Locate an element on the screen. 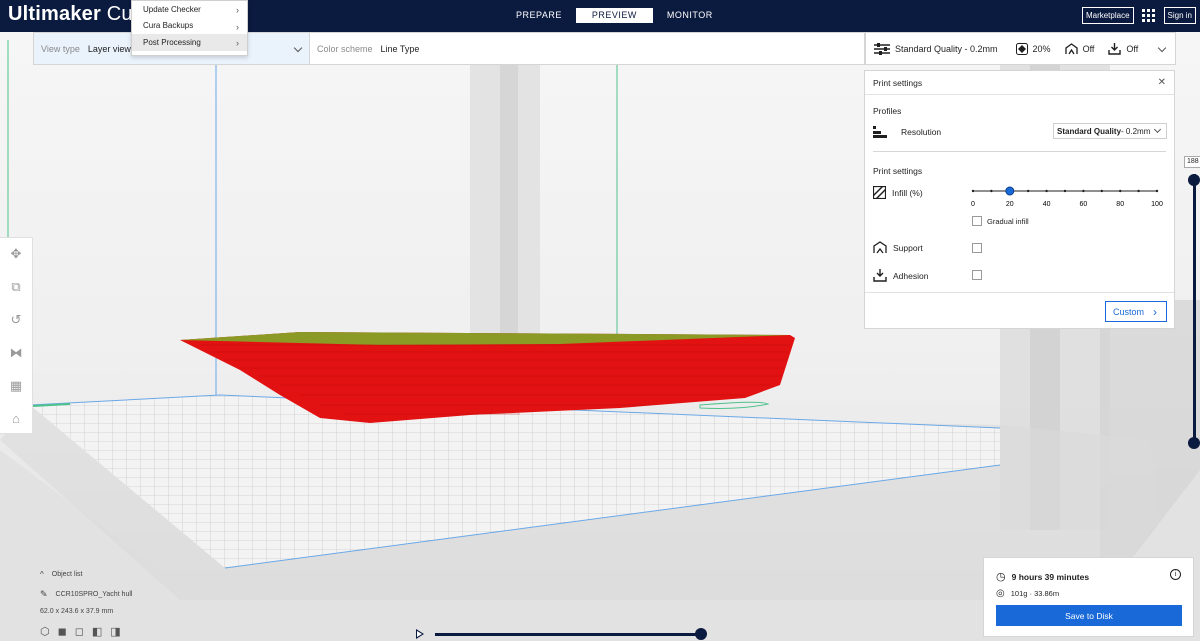  menu-item-cura-backups: Cura Backups › is located at coordinates (189, 26).